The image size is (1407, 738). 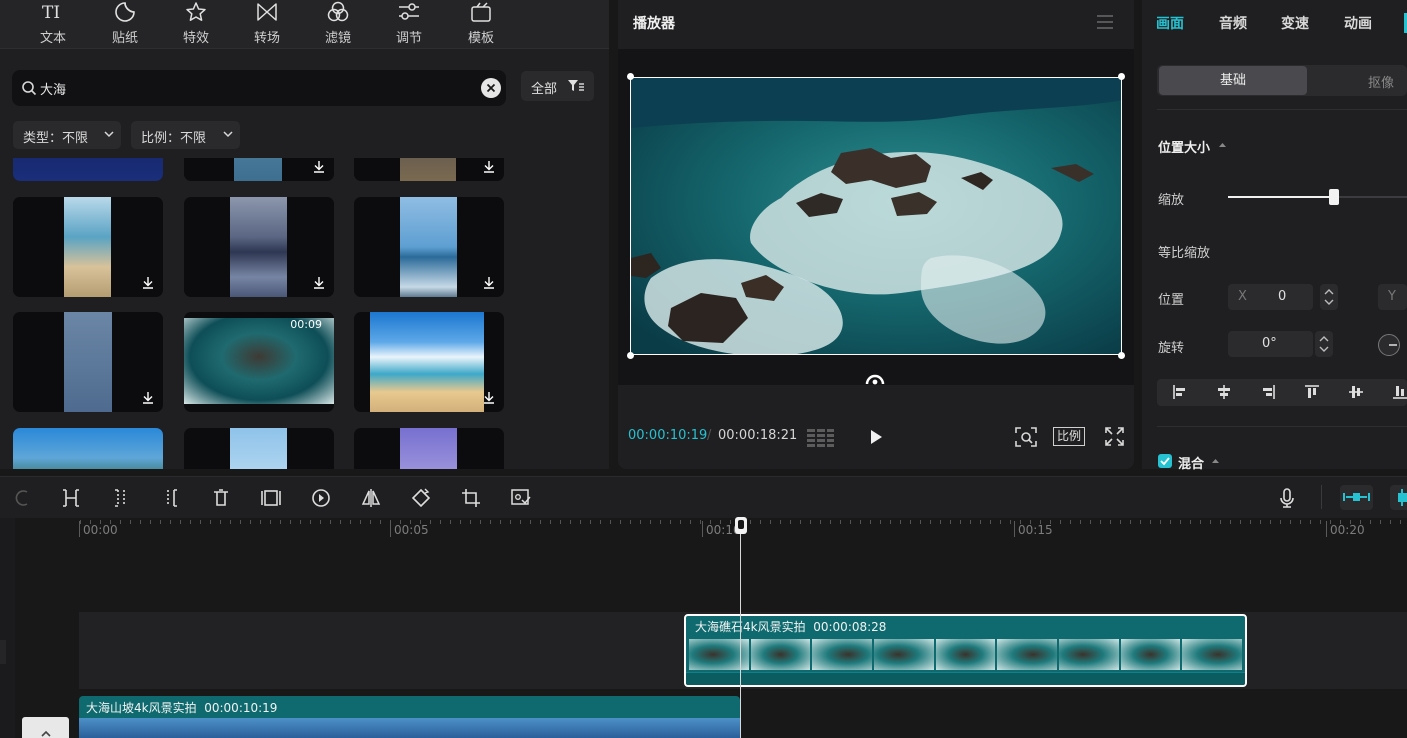 What do you see at coordinates (1312, 392) in the screenshot?
I see `align-top-icon` at bounding box center [1312, 392].